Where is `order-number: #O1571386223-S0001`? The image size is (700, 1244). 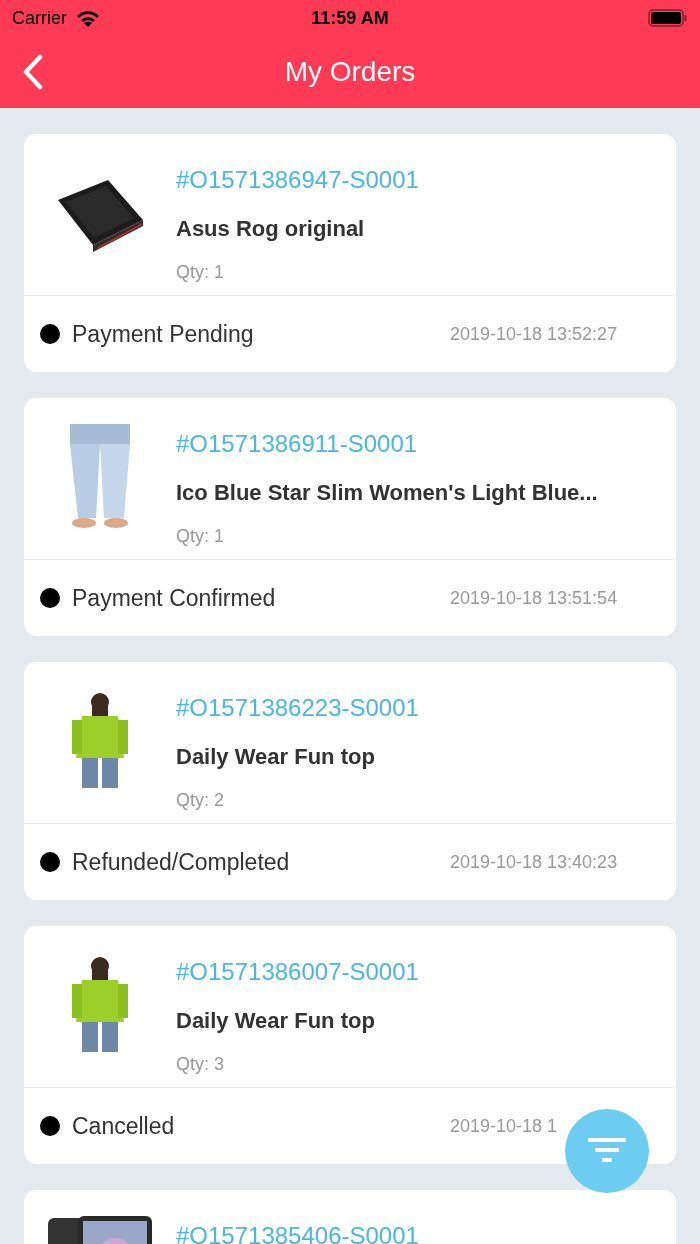
order-number: #O1571386223-S0001 is located at coordinates (297, 708).